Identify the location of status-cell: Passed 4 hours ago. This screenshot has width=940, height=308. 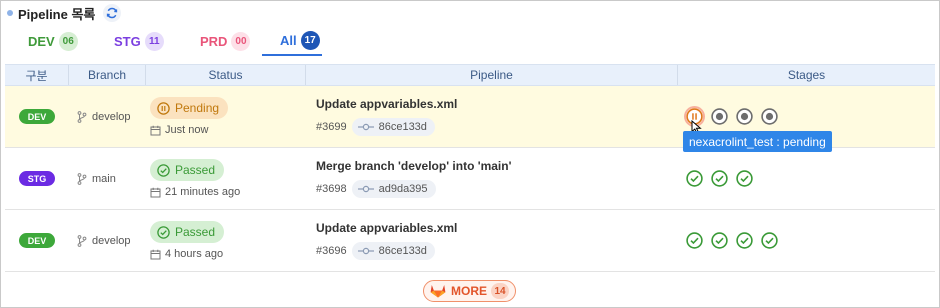
(226, 240).